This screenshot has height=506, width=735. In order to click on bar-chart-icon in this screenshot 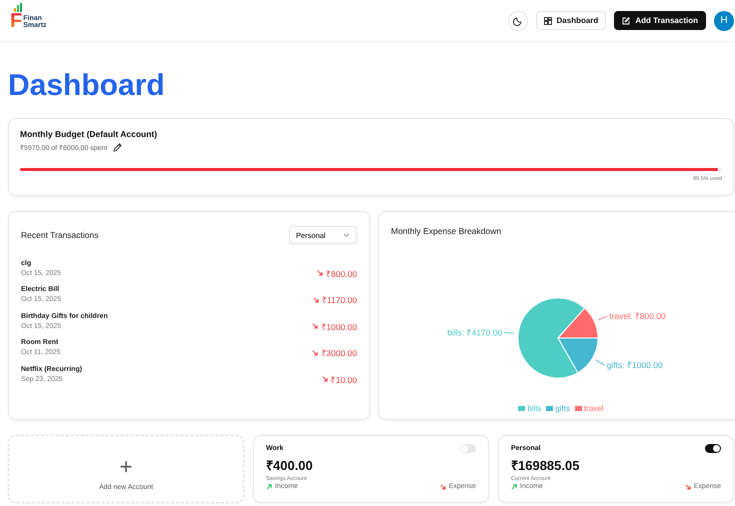, I will do `click(18, 7)`.